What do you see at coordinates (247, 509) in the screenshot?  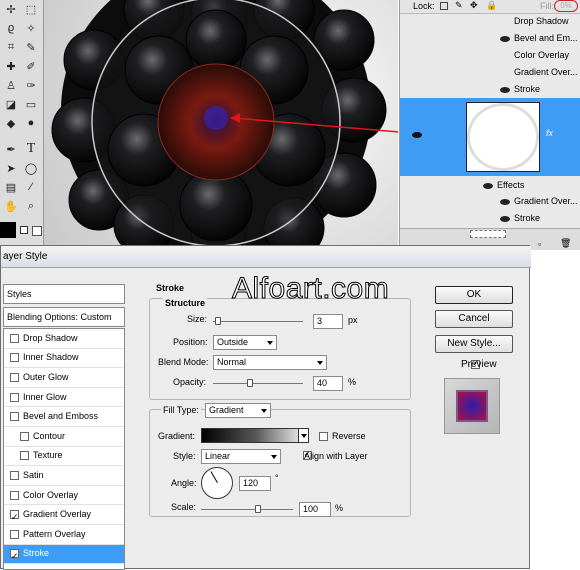 I see `scale-slider` at bounding box center [247, 509].